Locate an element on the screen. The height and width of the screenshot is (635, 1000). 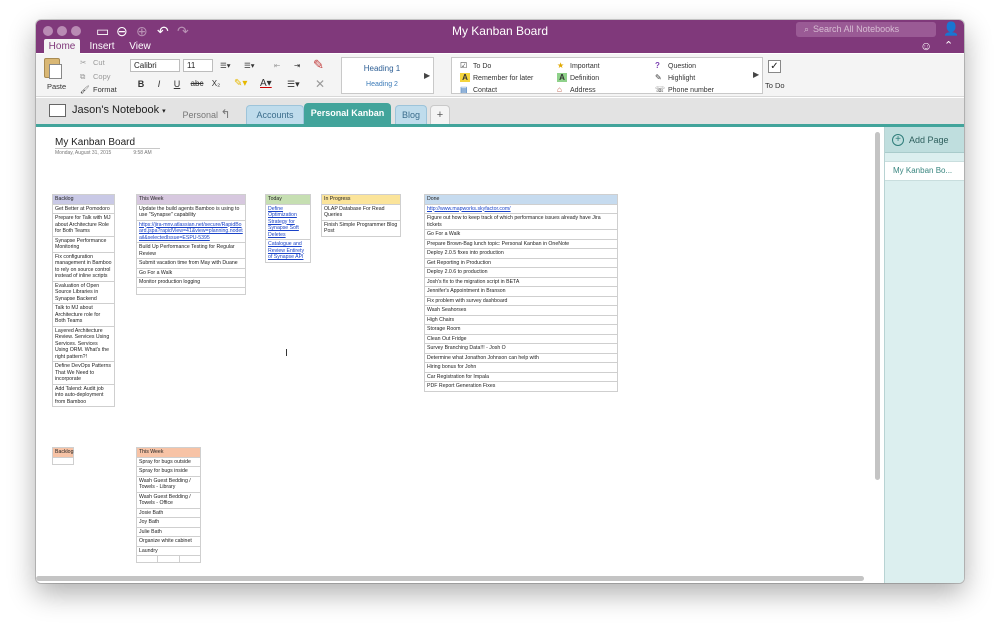
this-week-2-header: This Week is located at coordinates (168, 452).